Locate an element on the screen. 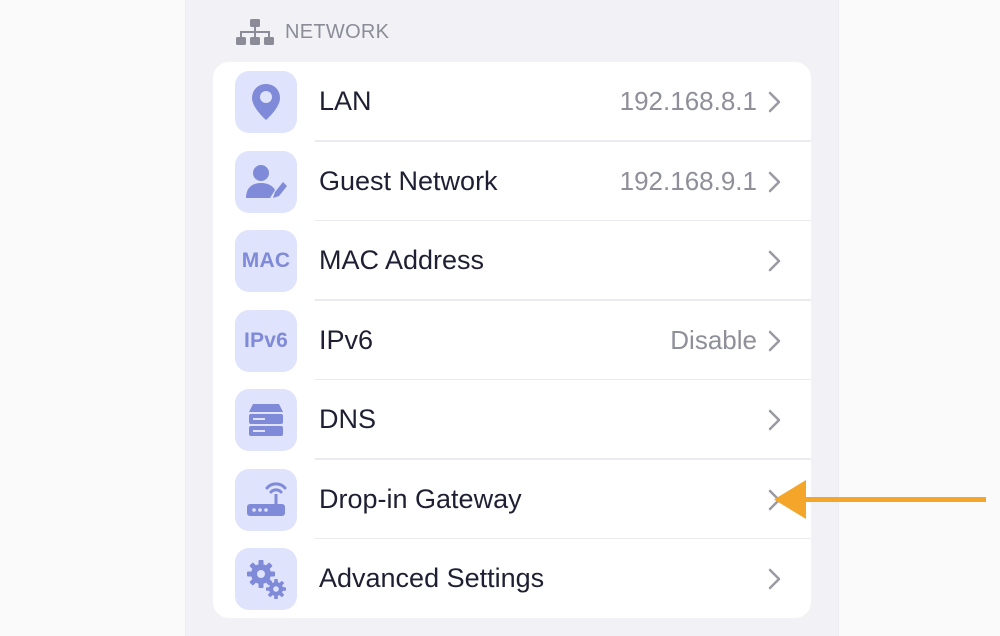  server-stack-icon is located at coordinates (266, 420).